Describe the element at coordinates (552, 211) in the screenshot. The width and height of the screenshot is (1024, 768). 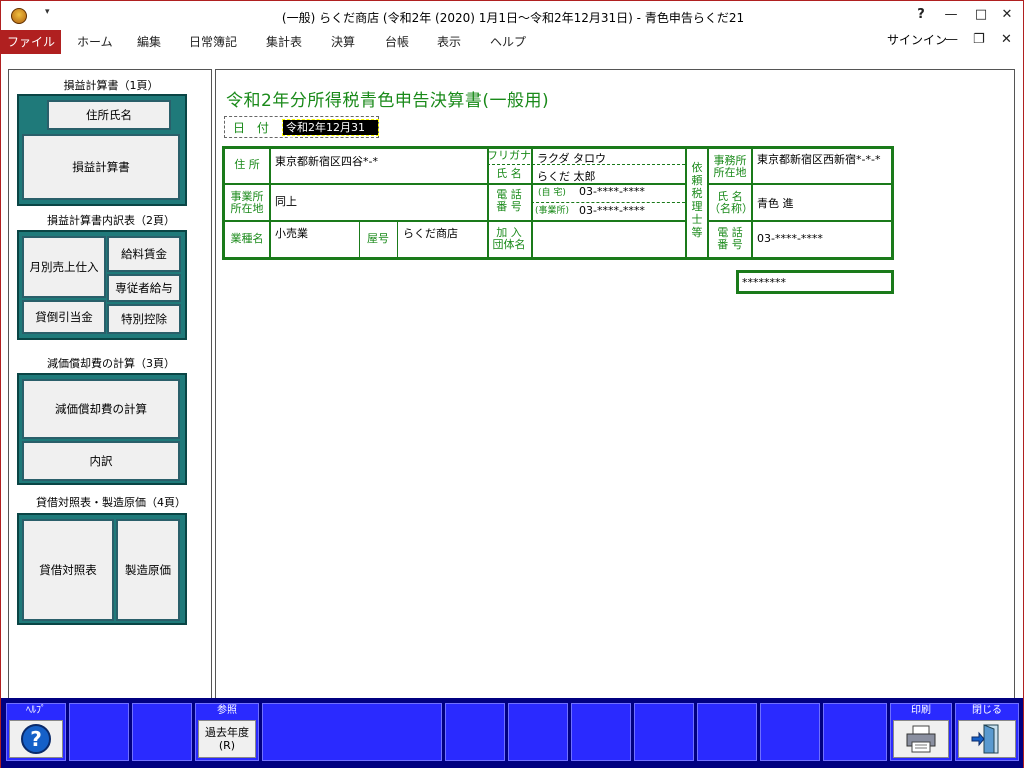
I see `office-phone-label: (事業所)` at that location.